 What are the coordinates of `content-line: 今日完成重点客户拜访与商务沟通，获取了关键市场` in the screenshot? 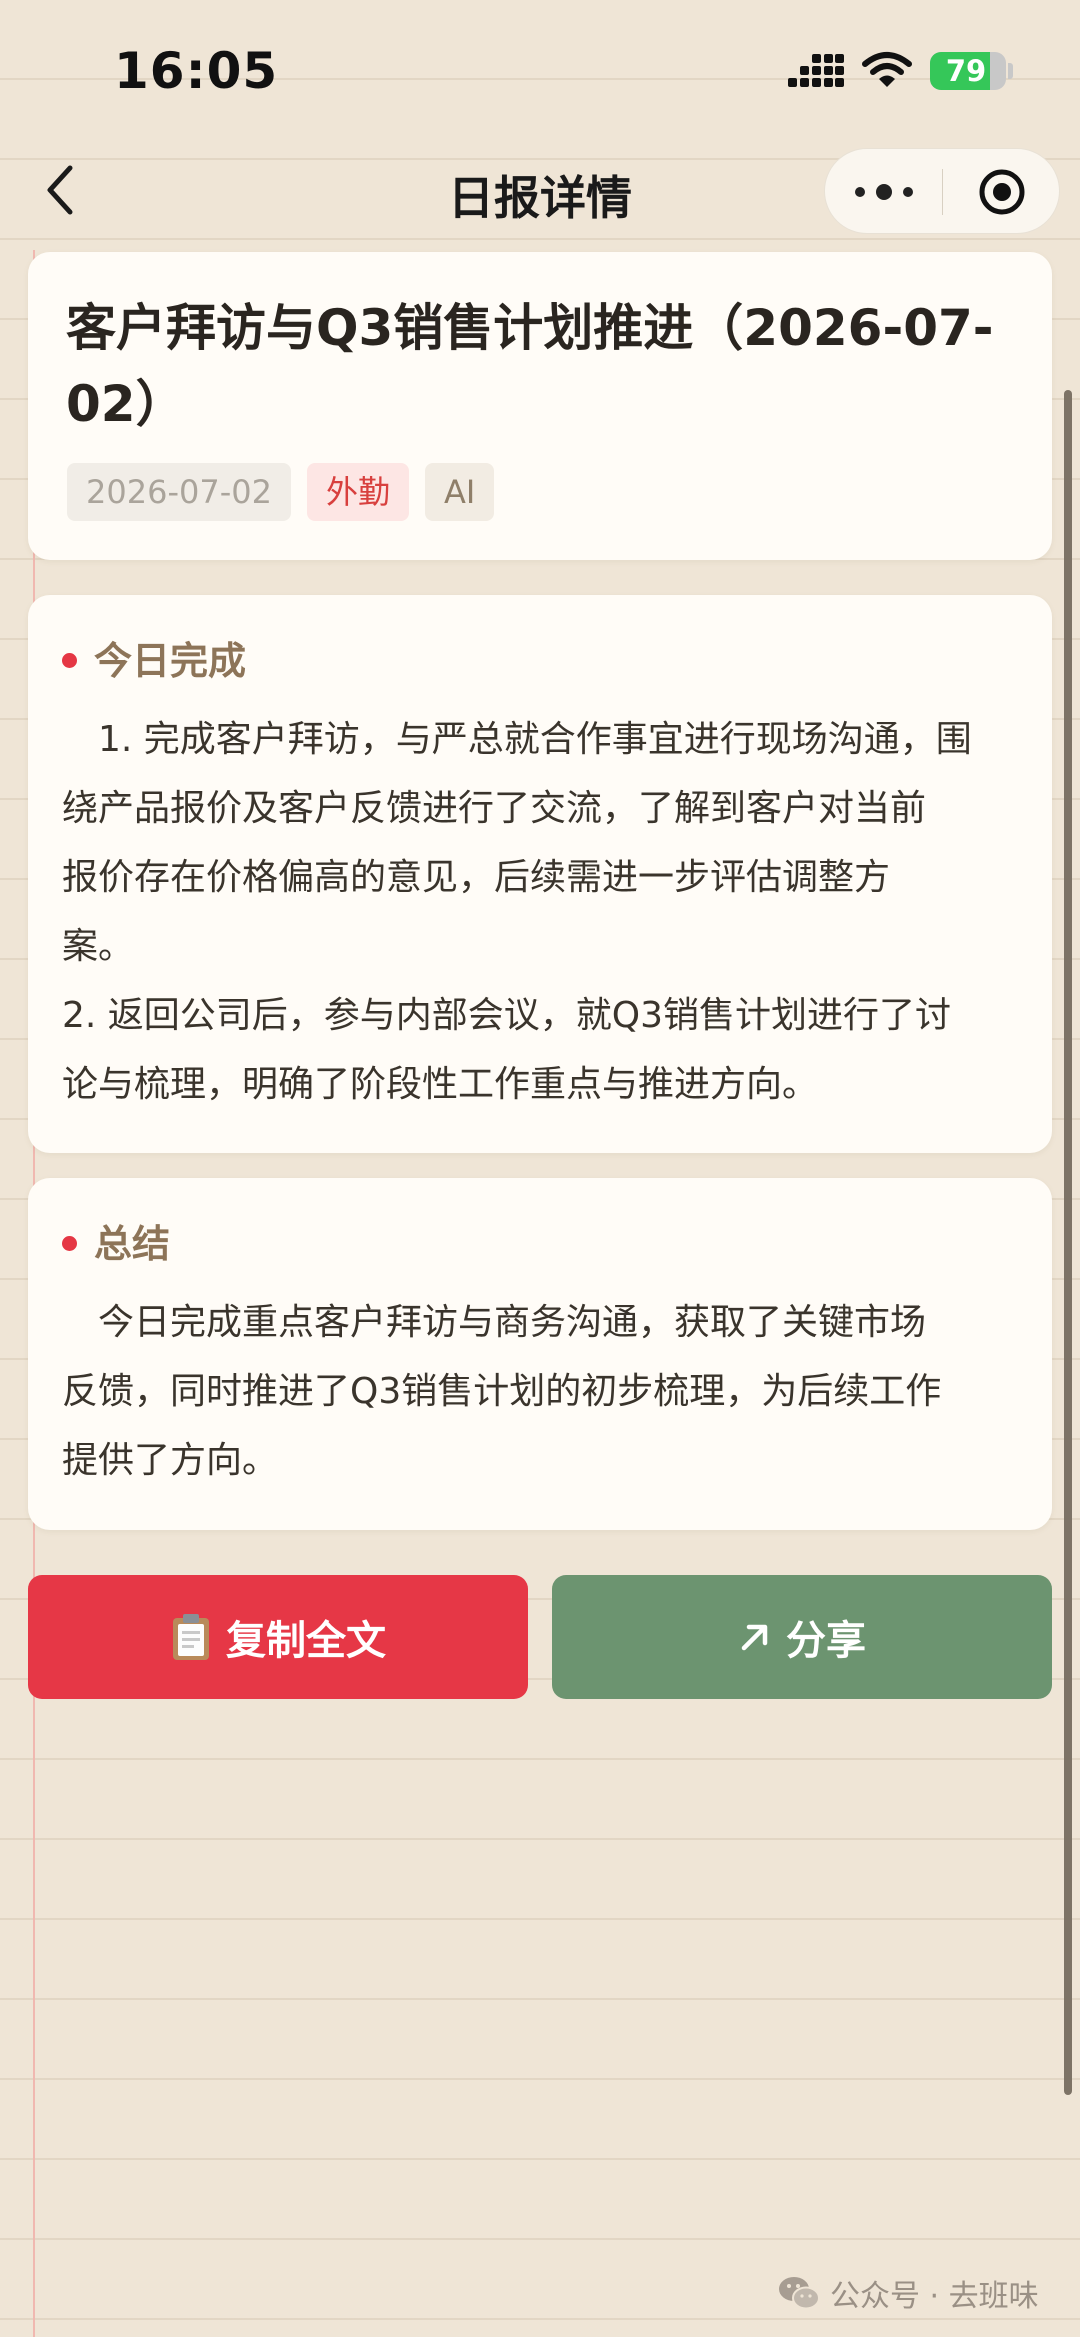 It's located at (494, 1322).